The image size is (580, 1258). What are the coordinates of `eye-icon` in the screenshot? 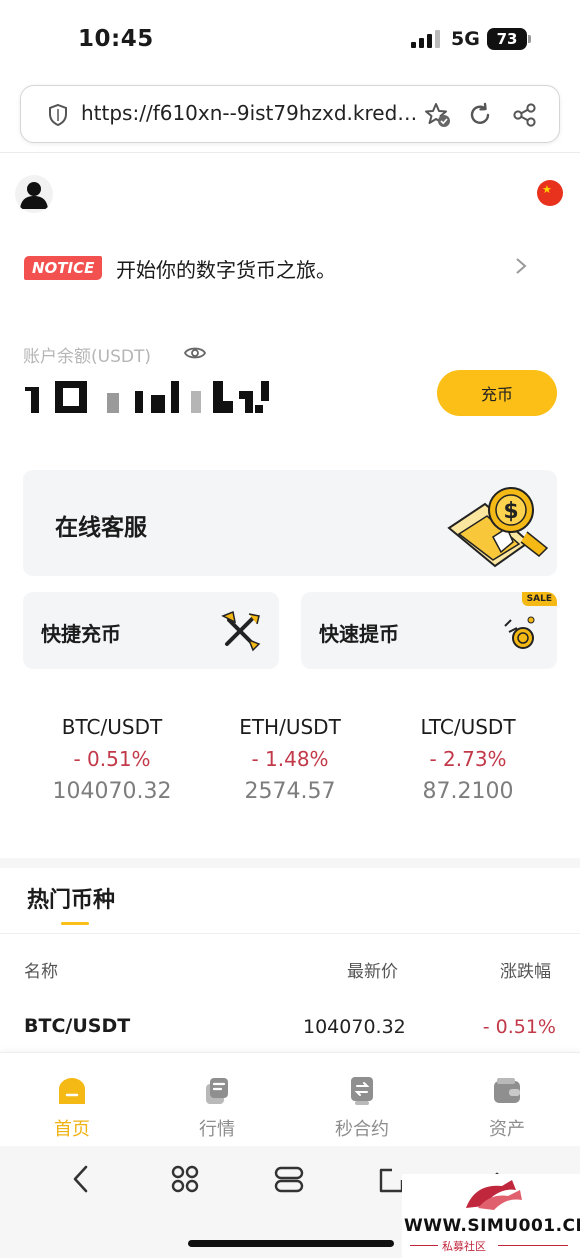 It's located at (195, 353).